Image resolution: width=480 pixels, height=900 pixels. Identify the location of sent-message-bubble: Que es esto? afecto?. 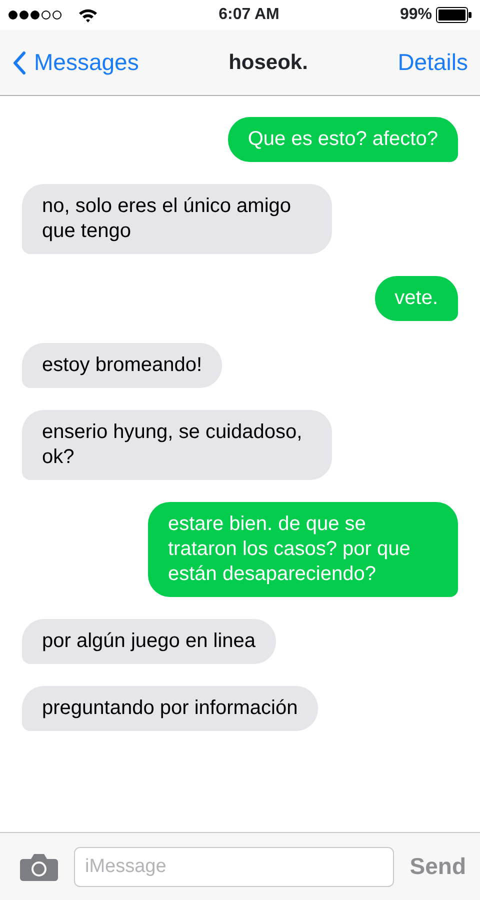
(343, 139).